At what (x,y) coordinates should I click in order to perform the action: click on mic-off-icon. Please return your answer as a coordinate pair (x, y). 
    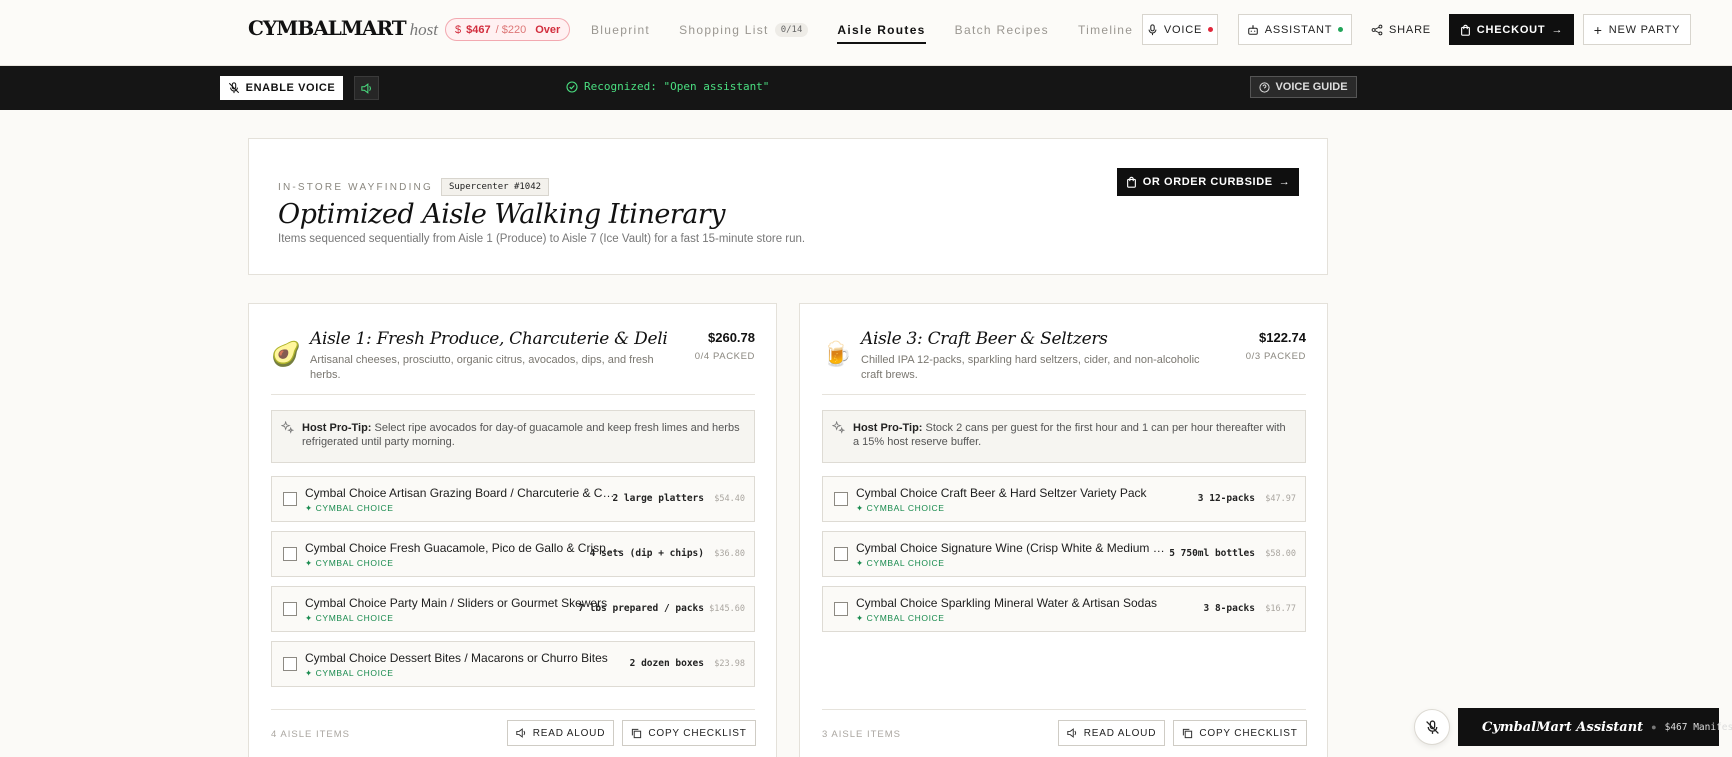
    Looking at the image, I should click on (1432, 726).